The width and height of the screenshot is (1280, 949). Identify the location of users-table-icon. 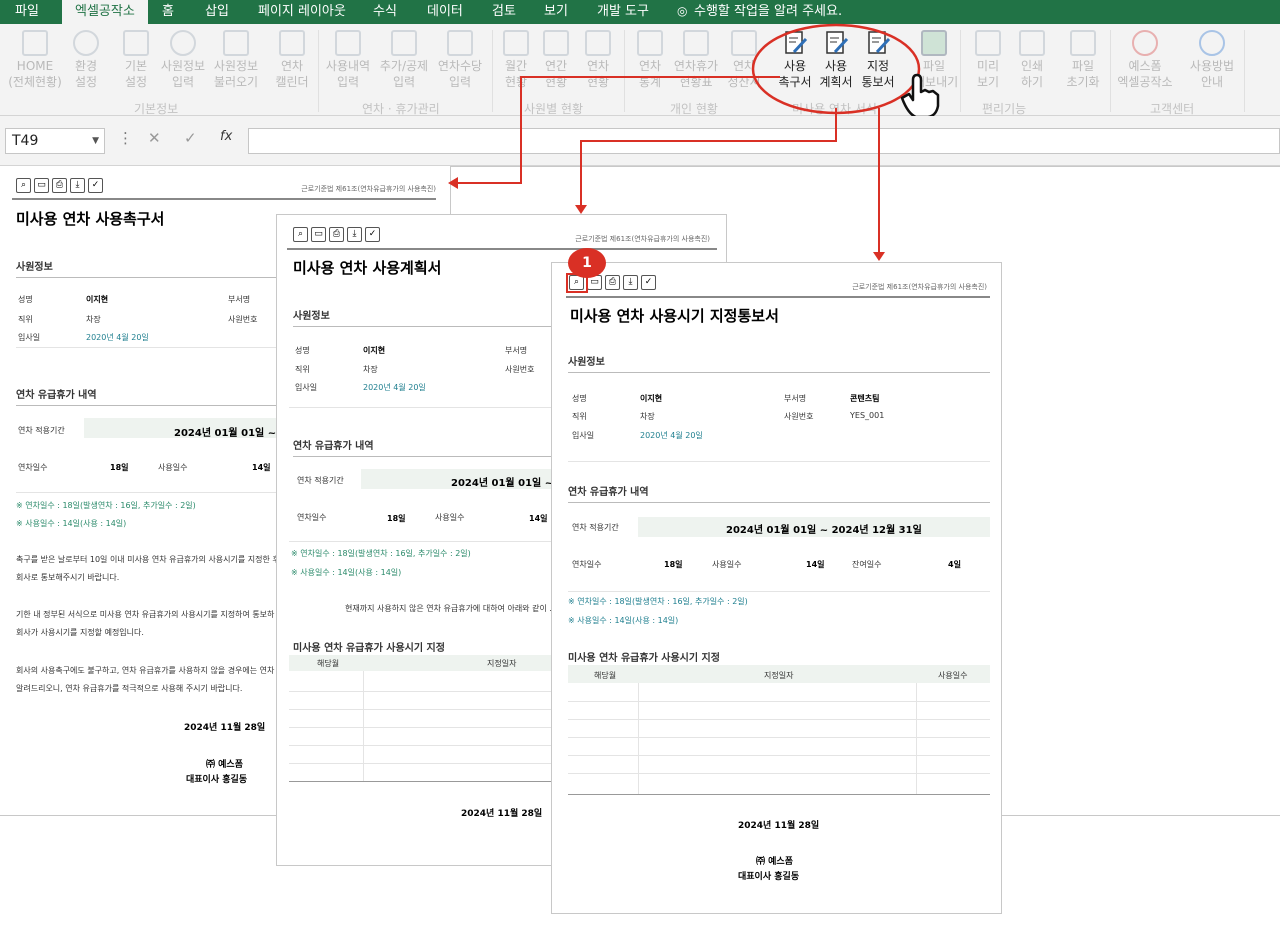
(598, 43).